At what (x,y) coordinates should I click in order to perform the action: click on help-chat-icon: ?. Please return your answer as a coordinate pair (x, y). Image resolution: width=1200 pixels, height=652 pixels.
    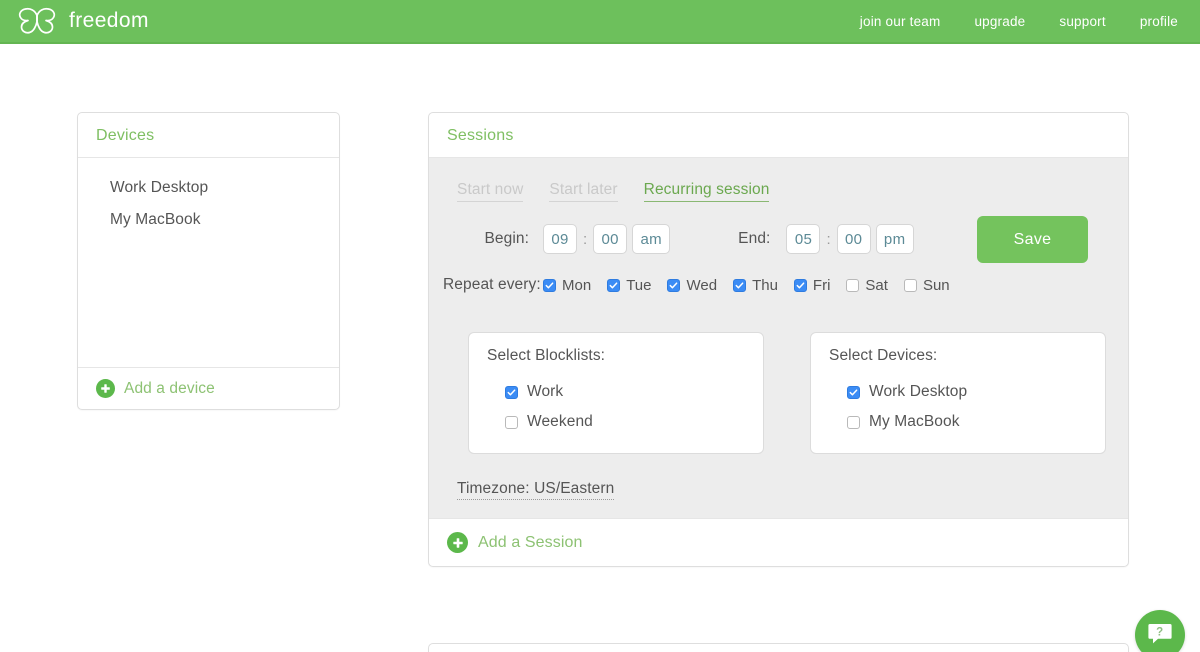
    Looking at the image, I should click on (1160, 635).